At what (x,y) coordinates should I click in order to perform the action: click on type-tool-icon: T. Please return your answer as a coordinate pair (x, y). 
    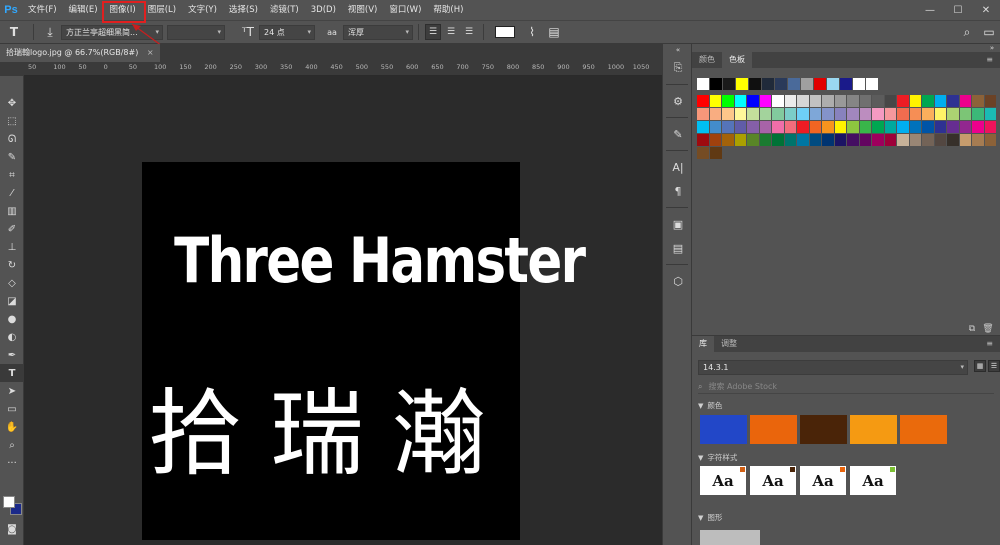
    Looking at the image, I should click on (12, 373).